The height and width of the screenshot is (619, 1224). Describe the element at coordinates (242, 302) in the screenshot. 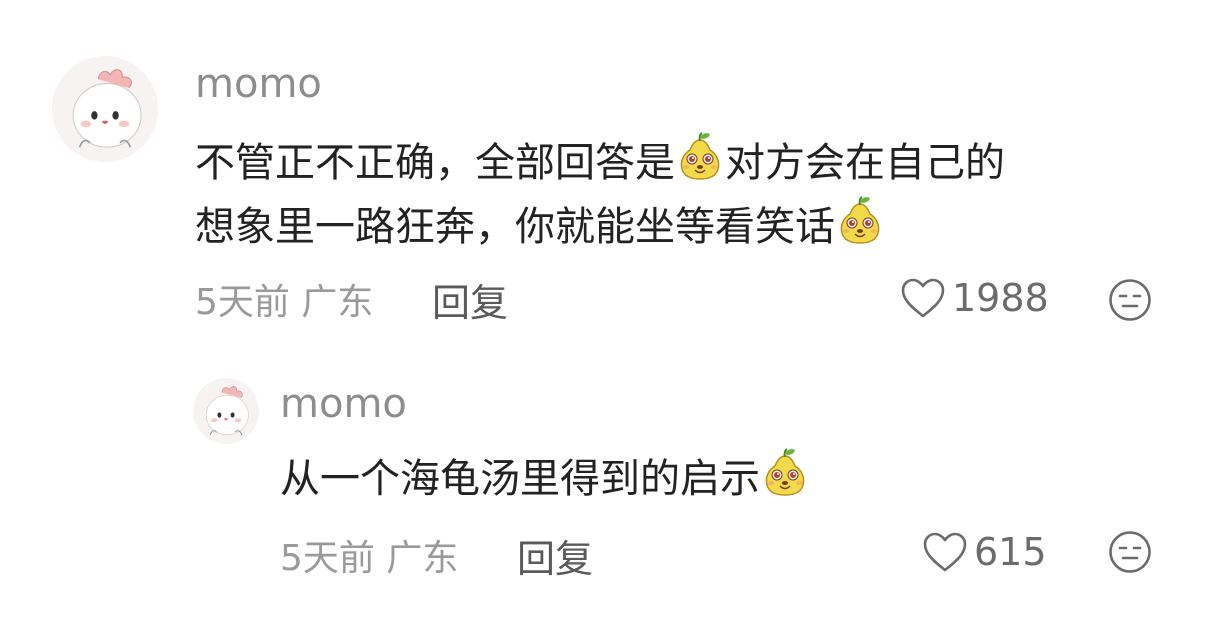

I see `comment-time: 5天前` at that location.